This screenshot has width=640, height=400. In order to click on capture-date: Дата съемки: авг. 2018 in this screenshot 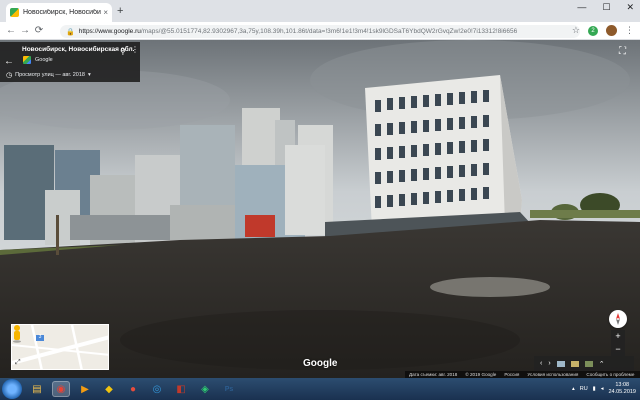, I will do `click(433, 374)`.